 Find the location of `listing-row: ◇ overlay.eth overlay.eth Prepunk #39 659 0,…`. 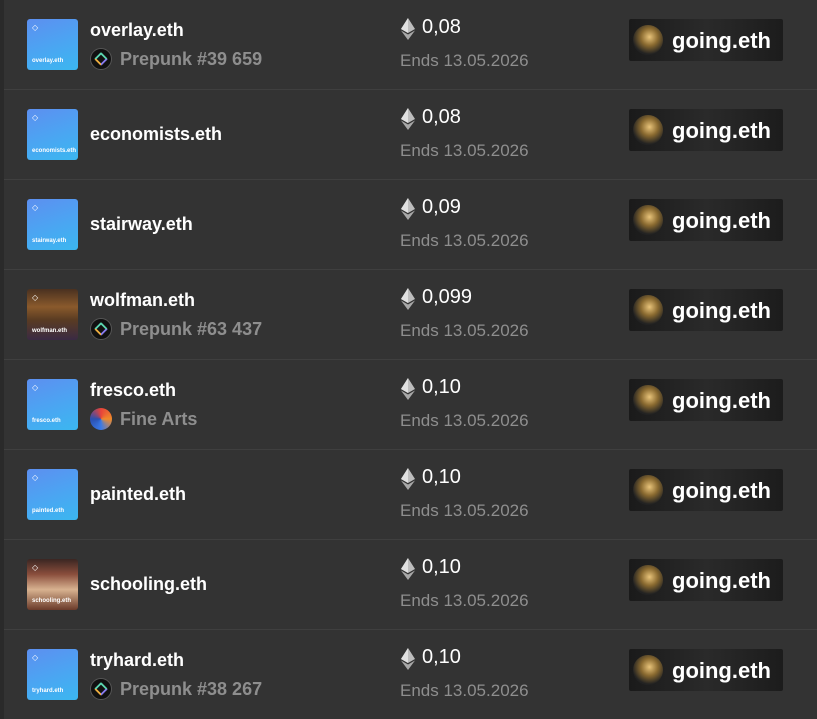

listing-row: ◇ overlay.eth overlay.eth Prepunk #39 659 0,… is located at coordinates (410, 45).